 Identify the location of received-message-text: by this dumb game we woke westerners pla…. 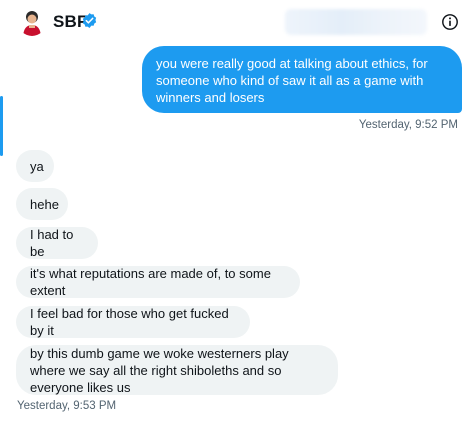
(159, 370).